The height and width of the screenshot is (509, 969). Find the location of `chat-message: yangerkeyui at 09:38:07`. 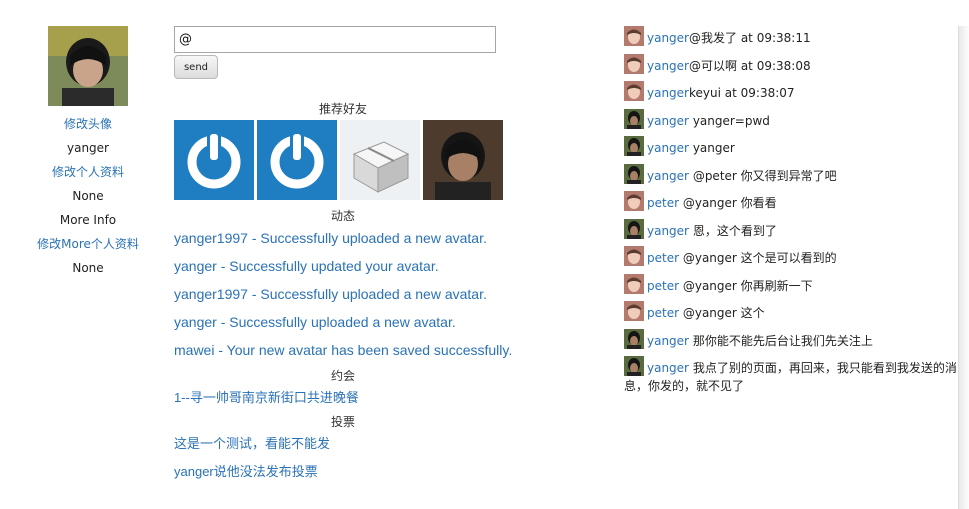

chat-message: yangerkeyui at 09:38:07 is located at coordinates (792, 95).